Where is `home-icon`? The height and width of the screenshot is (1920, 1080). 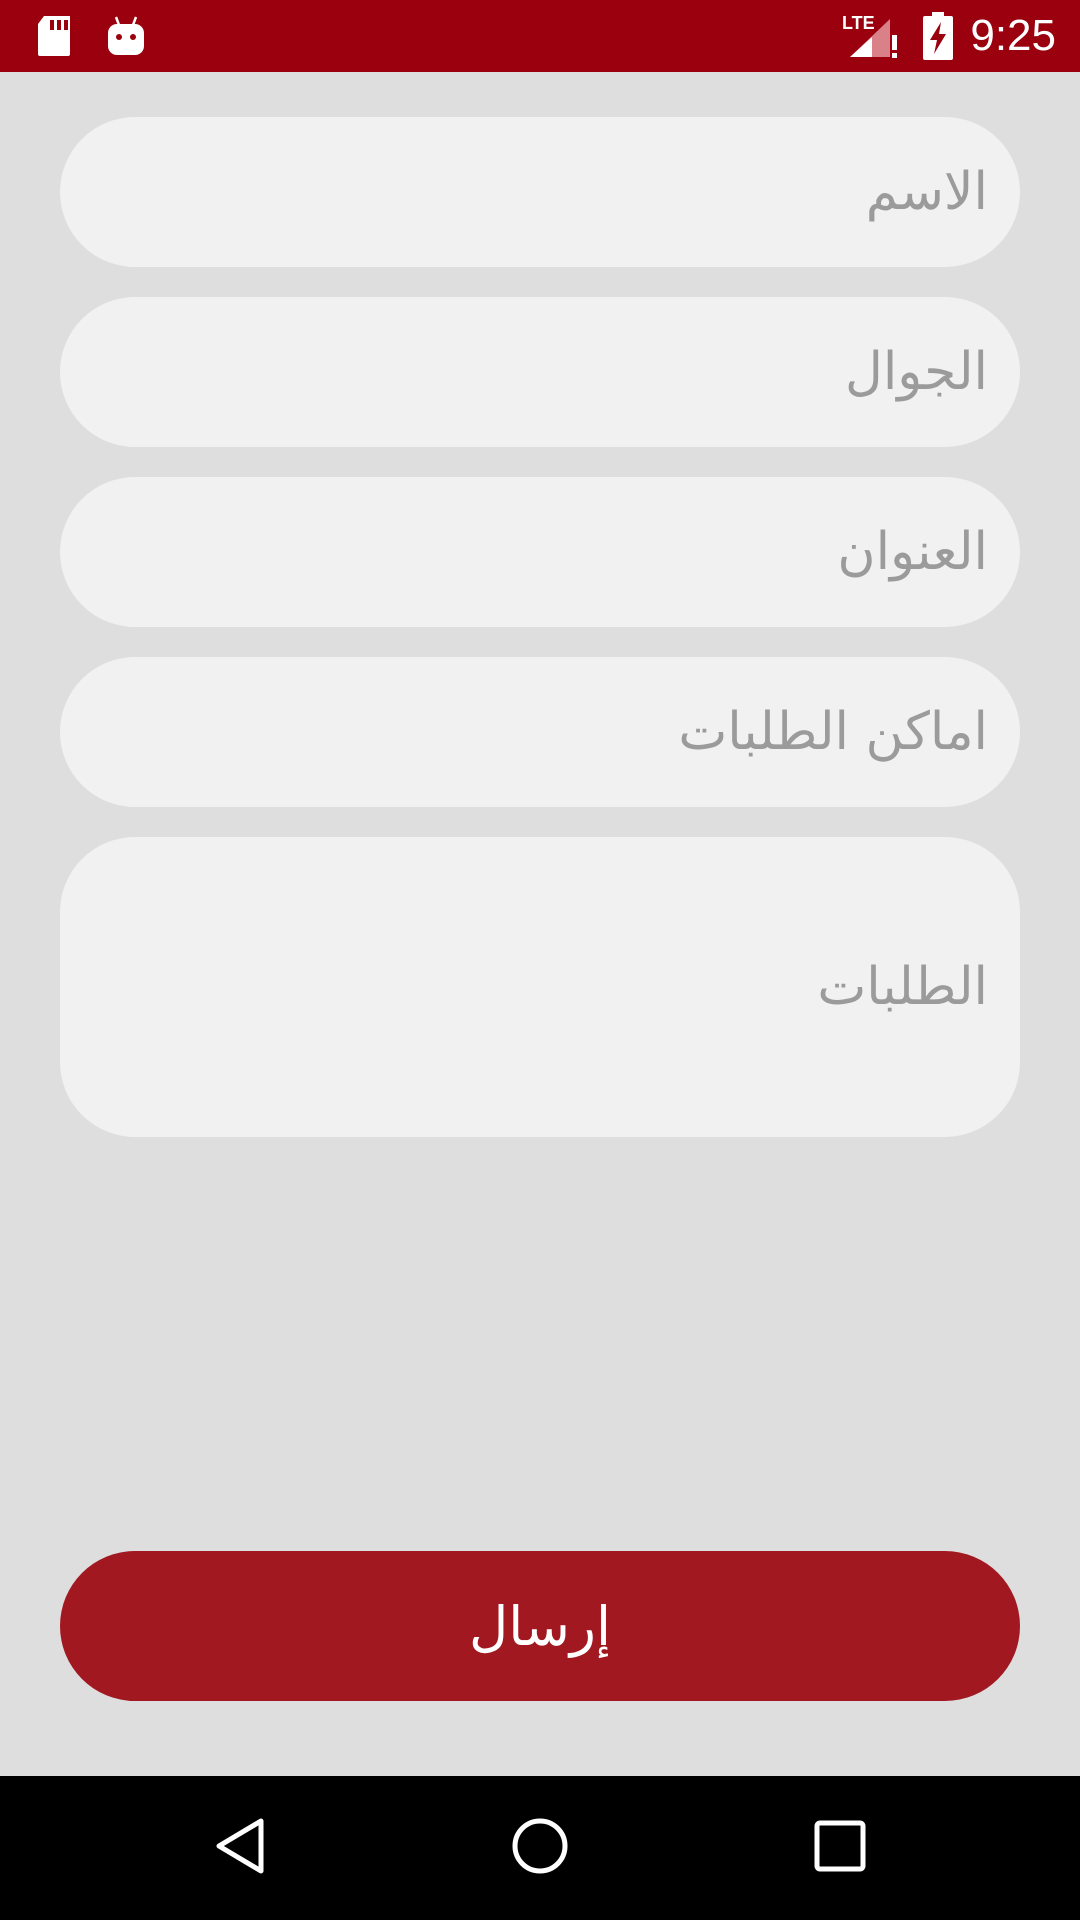 home-icon is located at coordinates (540, 1848).